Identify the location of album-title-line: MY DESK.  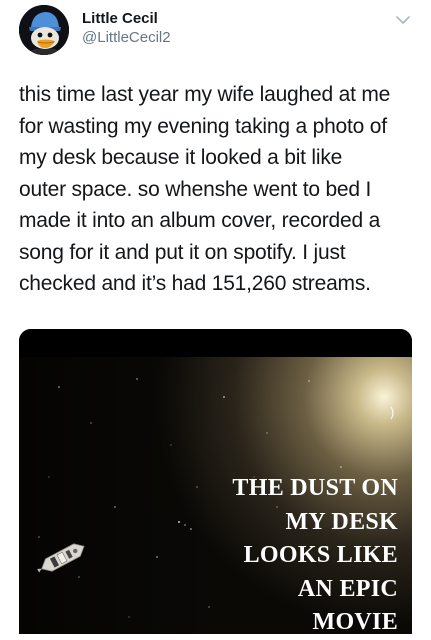
(341, 521).